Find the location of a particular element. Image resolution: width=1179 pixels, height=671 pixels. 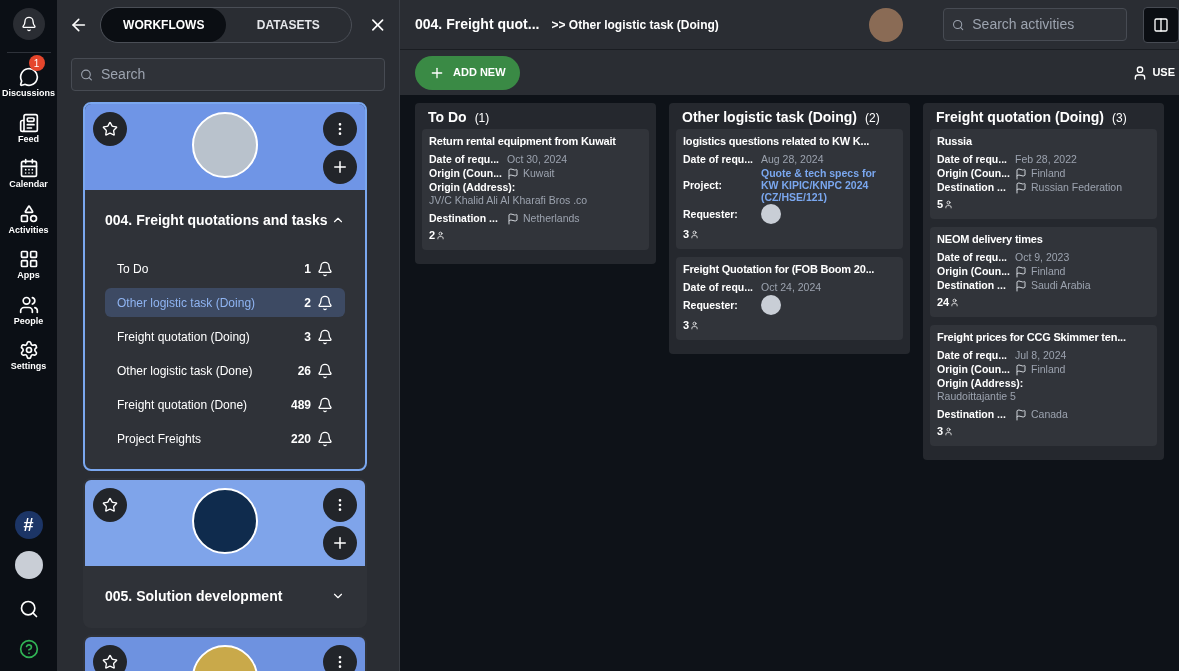

nav-item: Calendar is located at coordinates (28, 175).